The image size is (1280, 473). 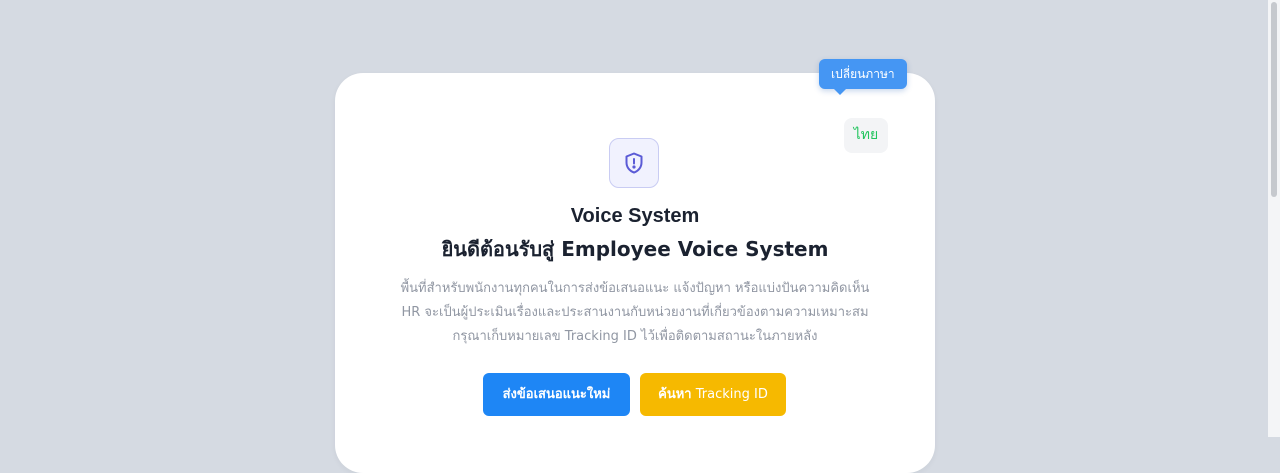 I want to click on language-tooltip: เปลี่ยนภาษา, so click(x=863, y=77).